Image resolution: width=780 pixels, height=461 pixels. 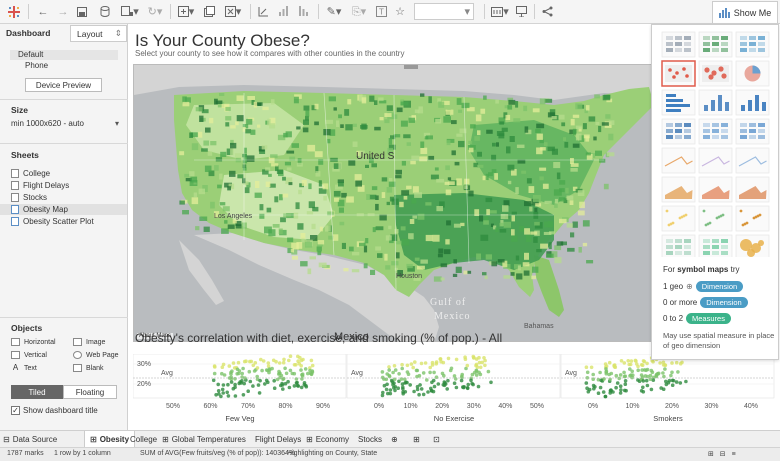 I want to click on back-icon: ←, so click(x=43, y=11).